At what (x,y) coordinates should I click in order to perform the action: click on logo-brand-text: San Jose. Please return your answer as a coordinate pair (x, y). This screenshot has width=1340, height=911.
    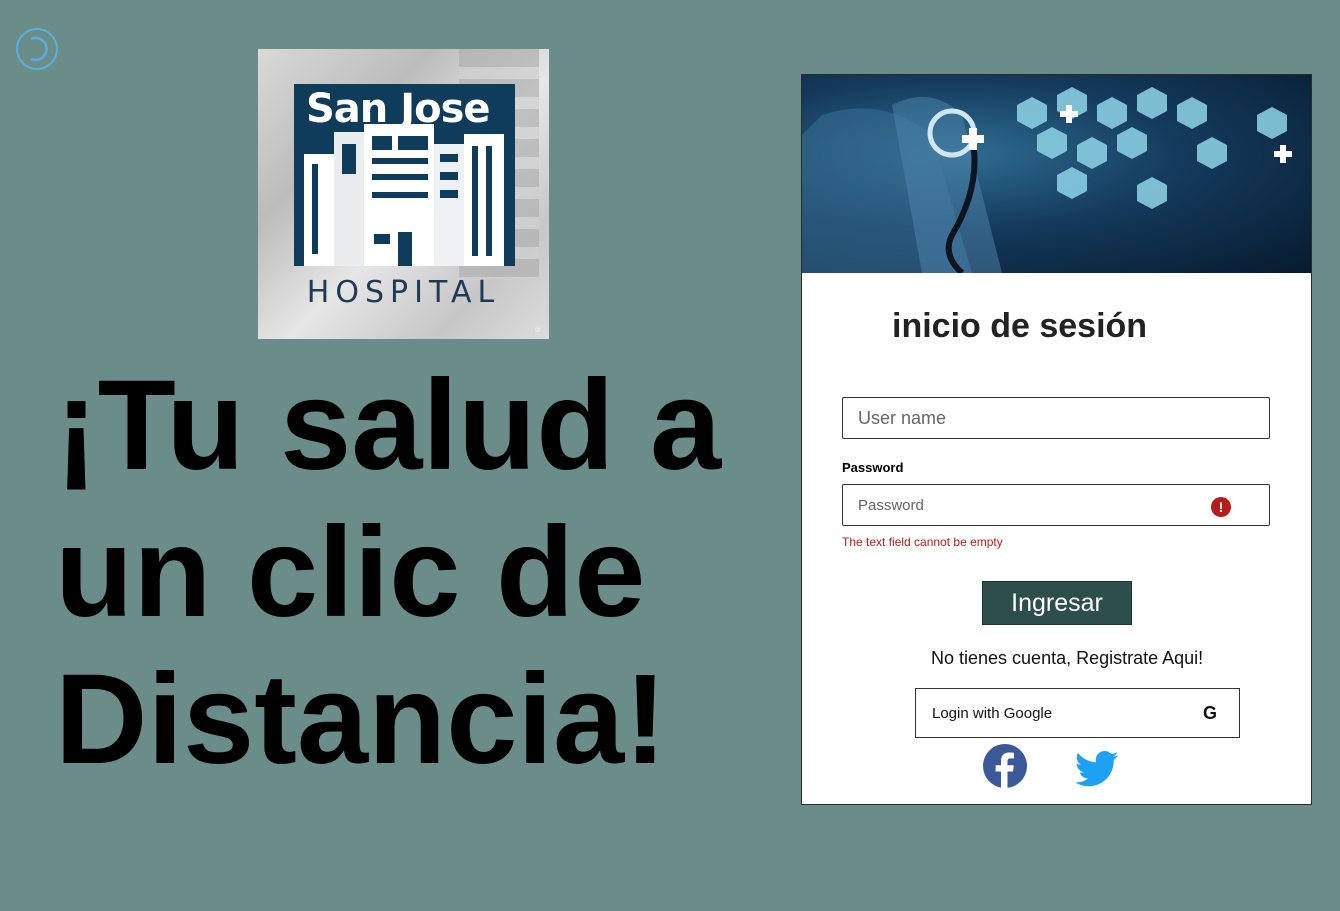
    Looking at the image, I should click on (398, 109).